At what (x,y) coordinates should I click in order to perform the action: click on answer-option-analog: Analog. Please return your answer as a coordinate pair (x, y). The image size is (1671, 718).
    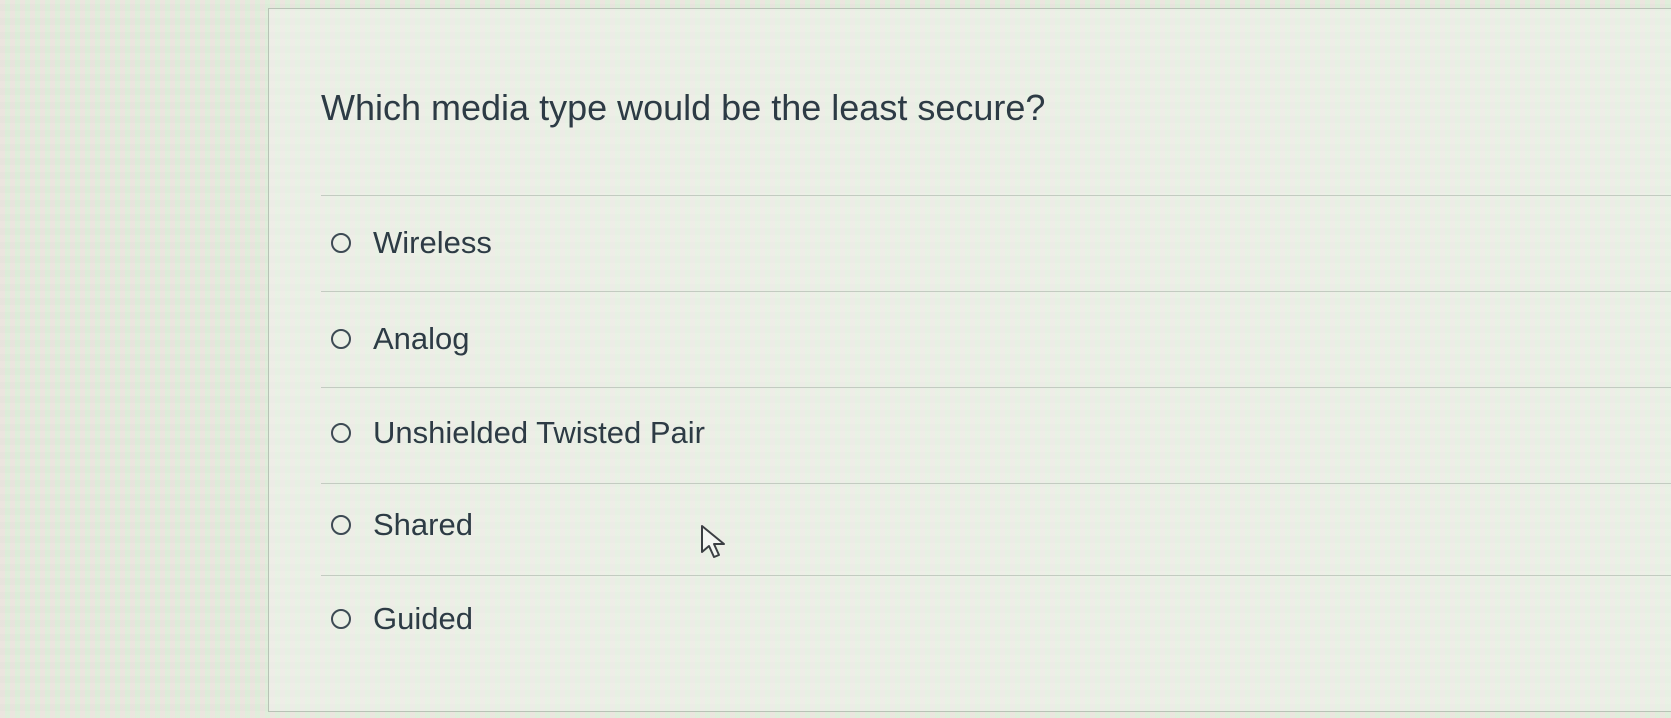
    Looking at the image, I should click on (400, 339).